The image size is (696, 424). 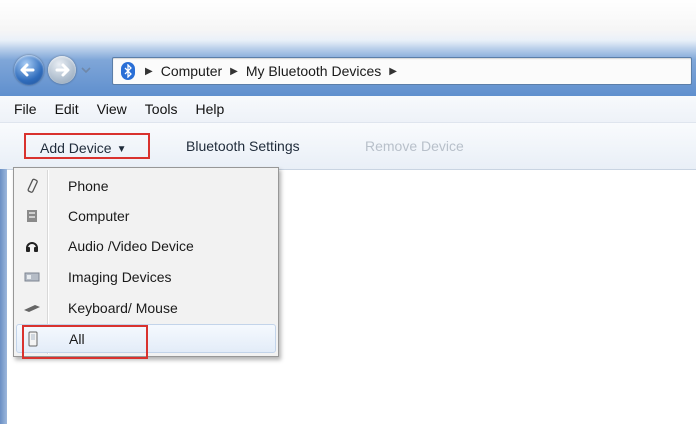 I want to click on menu-item-keyboard-mouse: Keyboard/ Mouse, so click(x=146, y=307).